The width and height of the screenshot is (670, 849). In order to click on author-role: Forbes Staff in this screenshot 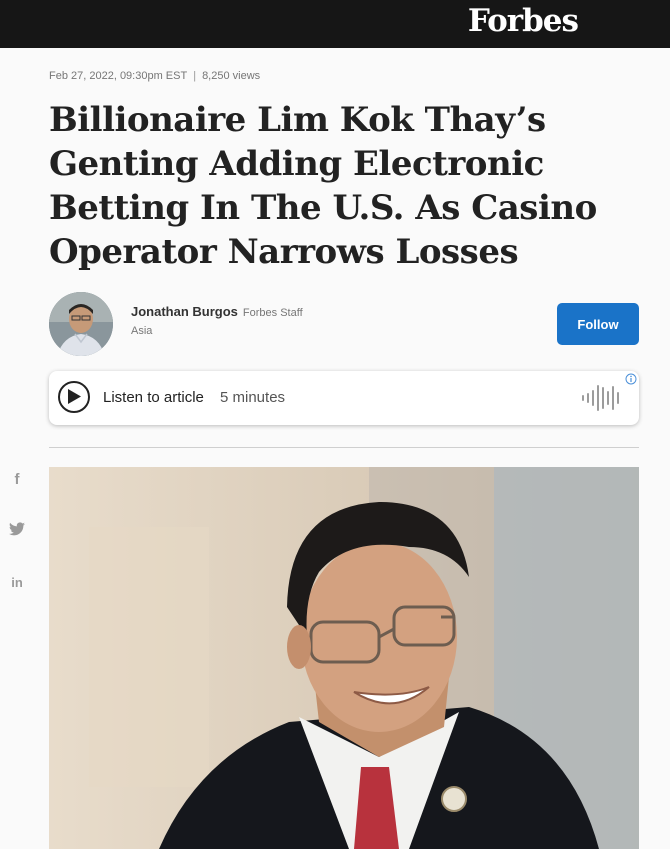, I will do `click(272, 313)`.